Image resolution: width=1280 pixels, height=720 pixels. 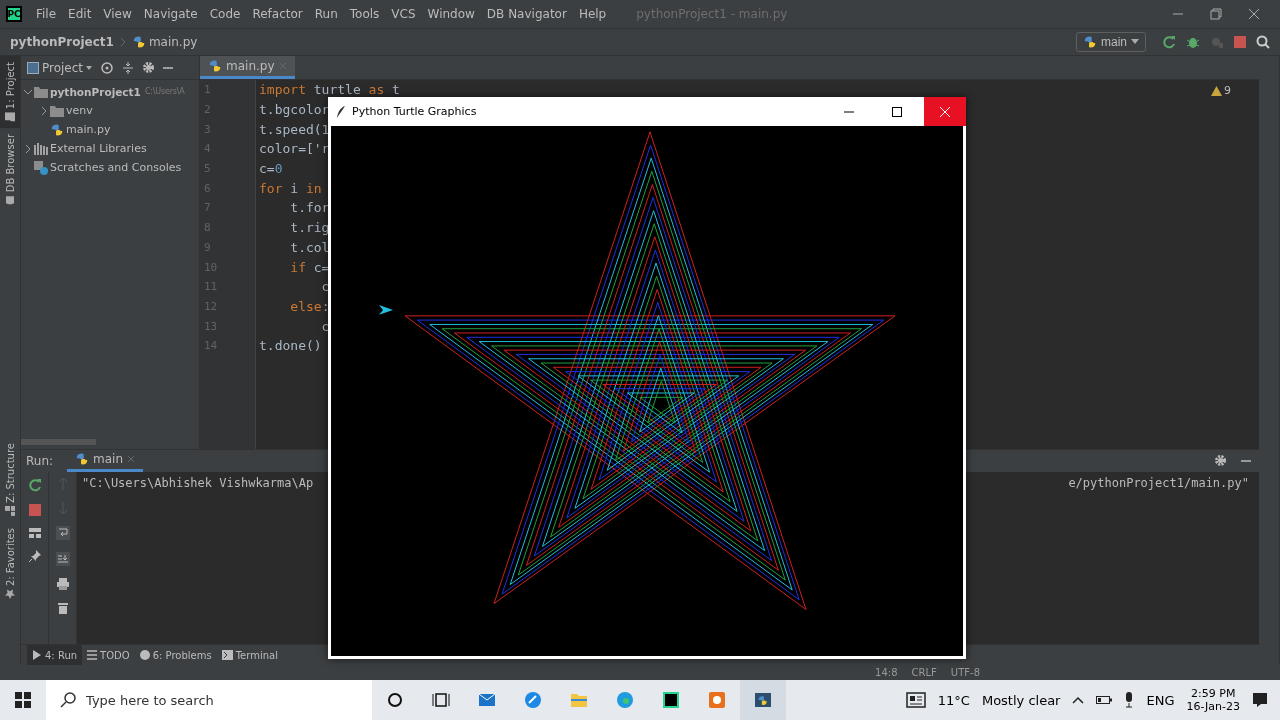 I want to click on status-item: UTF-8, so click(x=965, y=672).